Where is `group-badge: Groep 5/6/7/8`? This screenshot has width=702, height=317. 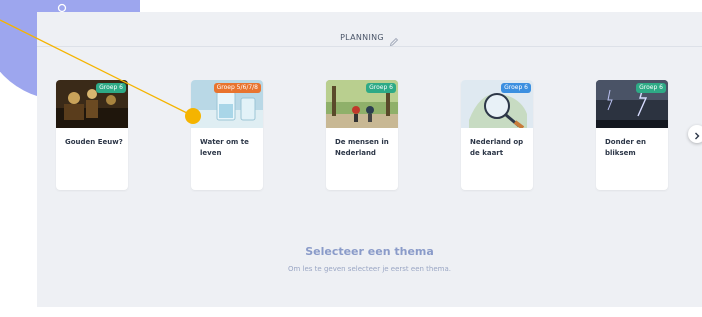 group-badge: Groep 5/6/7/8 is located at coordinates (237, 88).